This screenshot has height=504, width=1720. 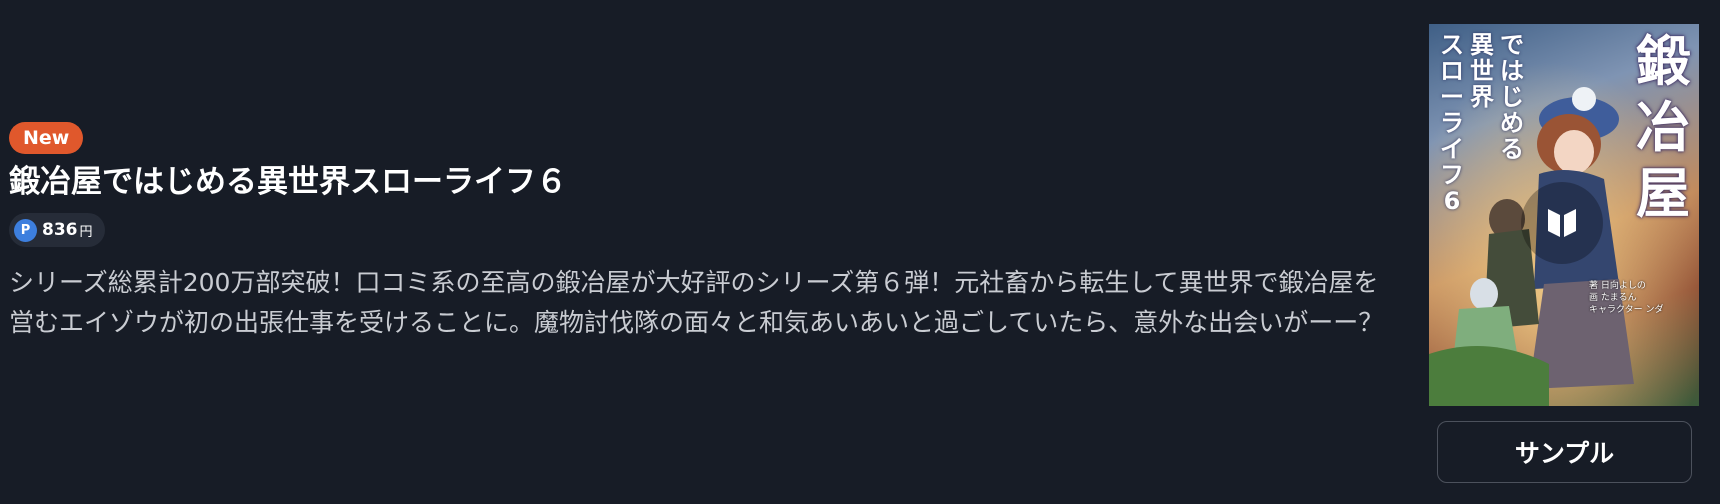 I want to click on point-icon: P, so click(x=25, y=230).